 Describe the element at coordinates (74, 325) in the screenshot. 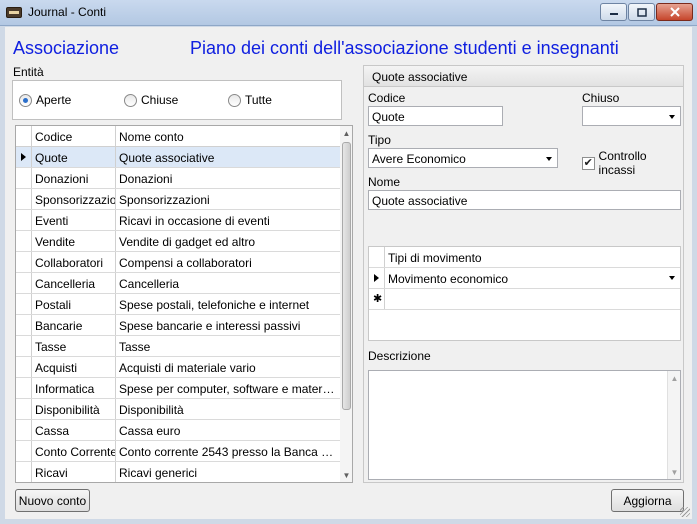

I see `cell-codice: Bancarie` at that location.